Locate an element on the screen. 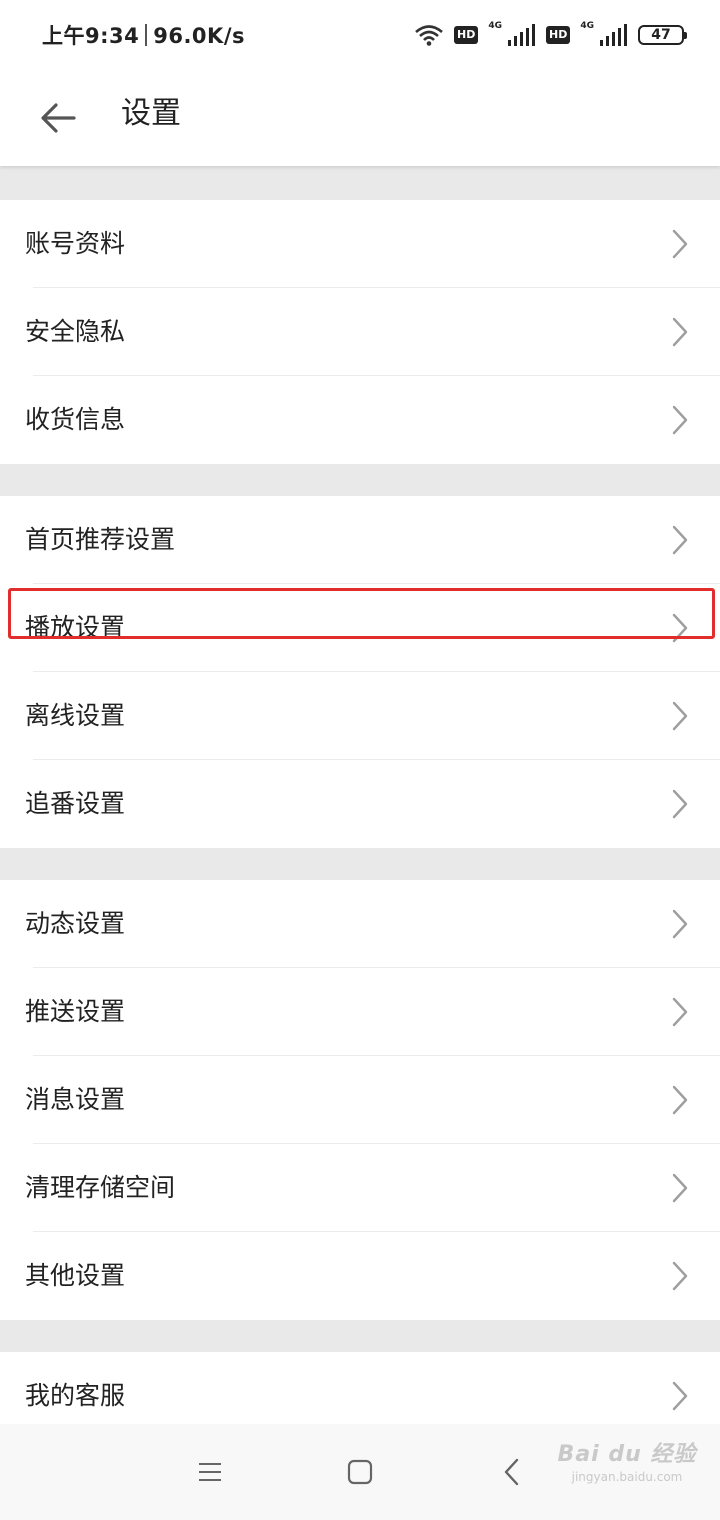  nav-back-button is located at coordinates (512, 1472).